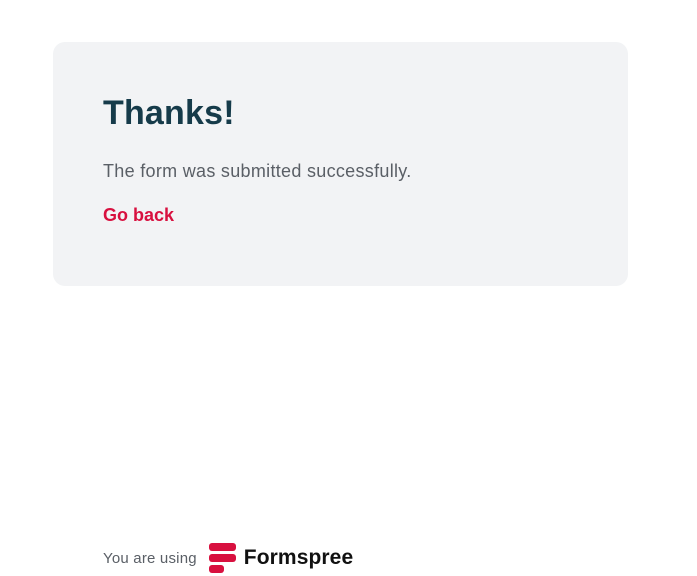 The height and width of the screenshot is (576, 697). Describe the element at coordinates (169, 113) in the screenshot. I see `page-title: Thanks!` at that location.